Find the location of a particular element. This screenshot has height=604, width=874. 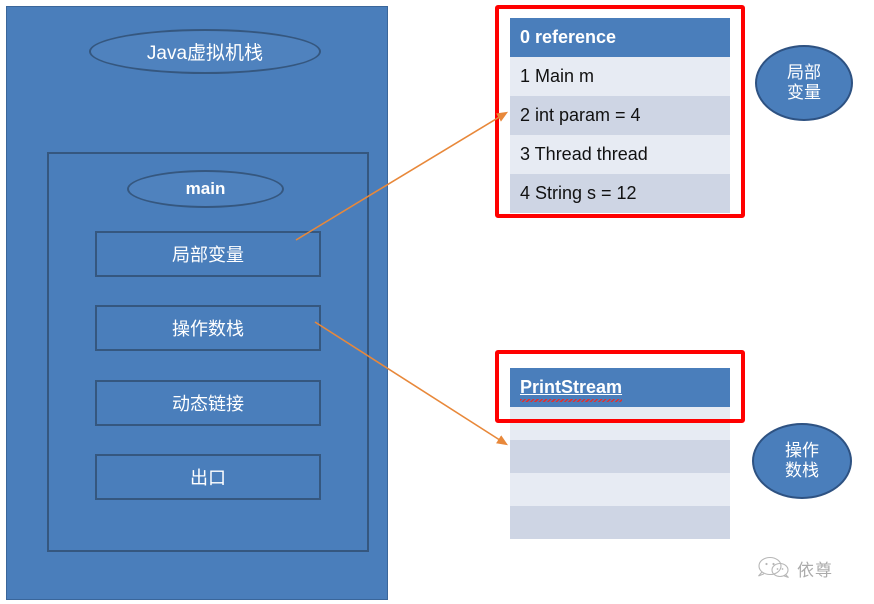

locals-row-label: 1 Main m is located at coordinates (557, 76).